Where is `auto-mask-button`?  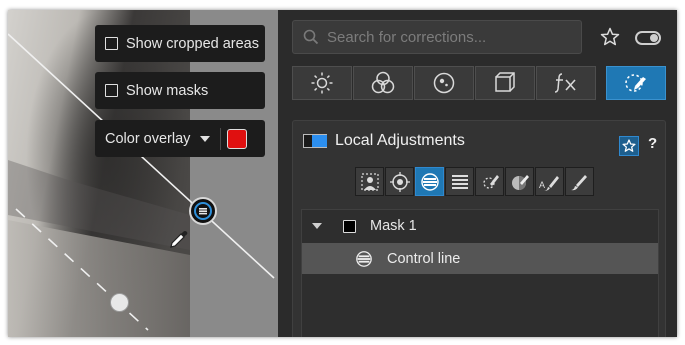
auto-mask-button is located at coordinates (489, 181).